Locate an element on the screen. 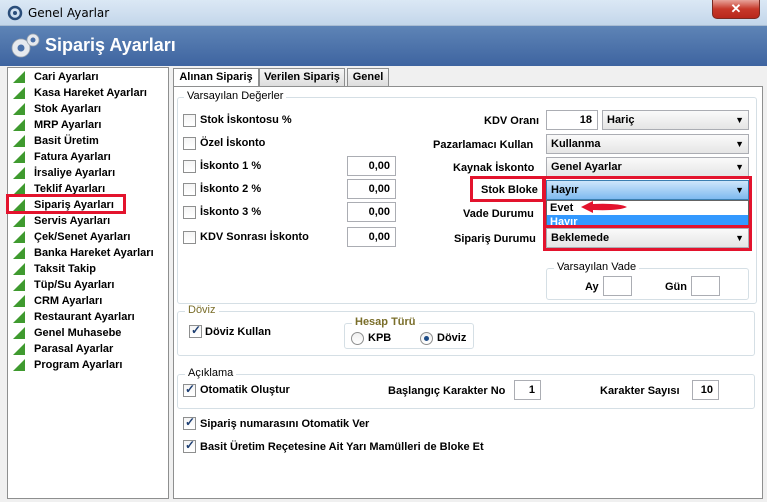  iskonto1-input: 0,00 is located at coordinates (371, 166).